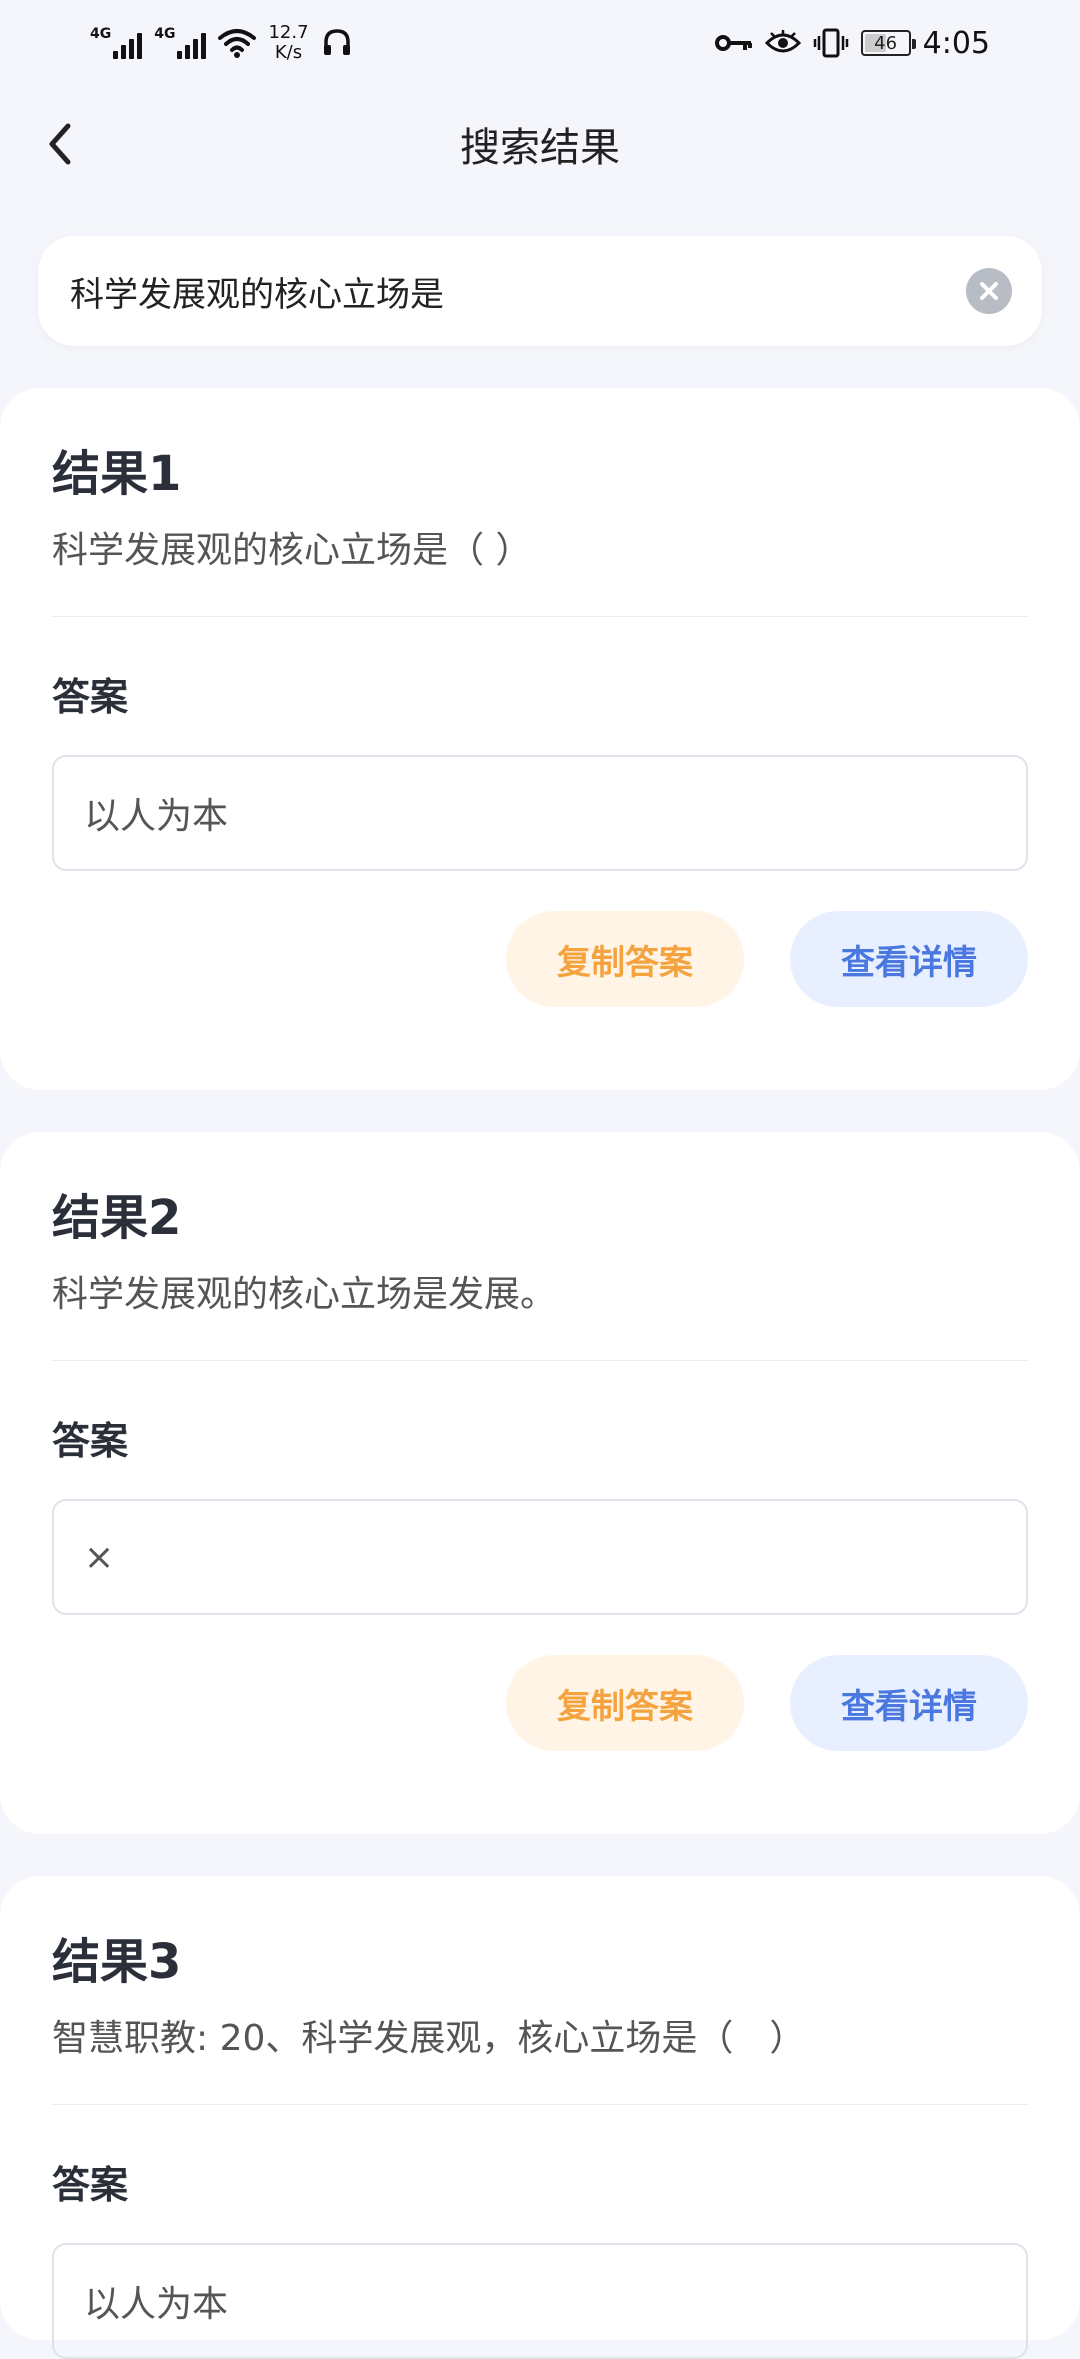 The height and width of the screenshot is (2359, 1080). Describe the element at coordinates (304, 1294) in the screenshot. I see `result-question: 科学发展观的核心立场是发展。` at that location.